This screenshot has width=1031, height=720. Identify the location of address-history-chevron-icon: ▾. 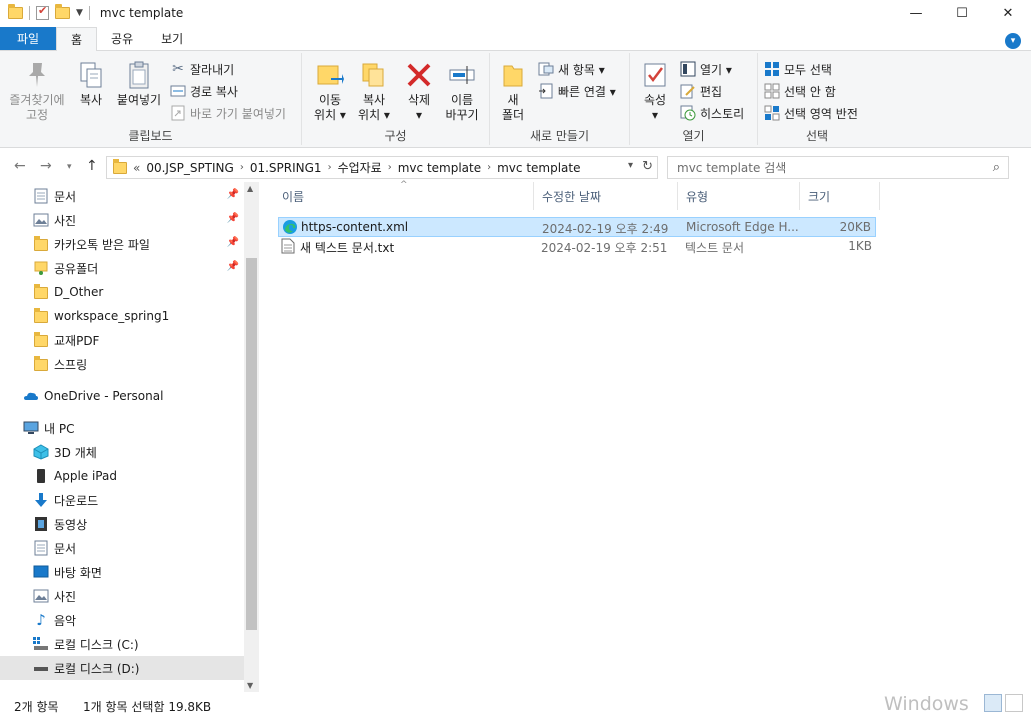
(630, 165).